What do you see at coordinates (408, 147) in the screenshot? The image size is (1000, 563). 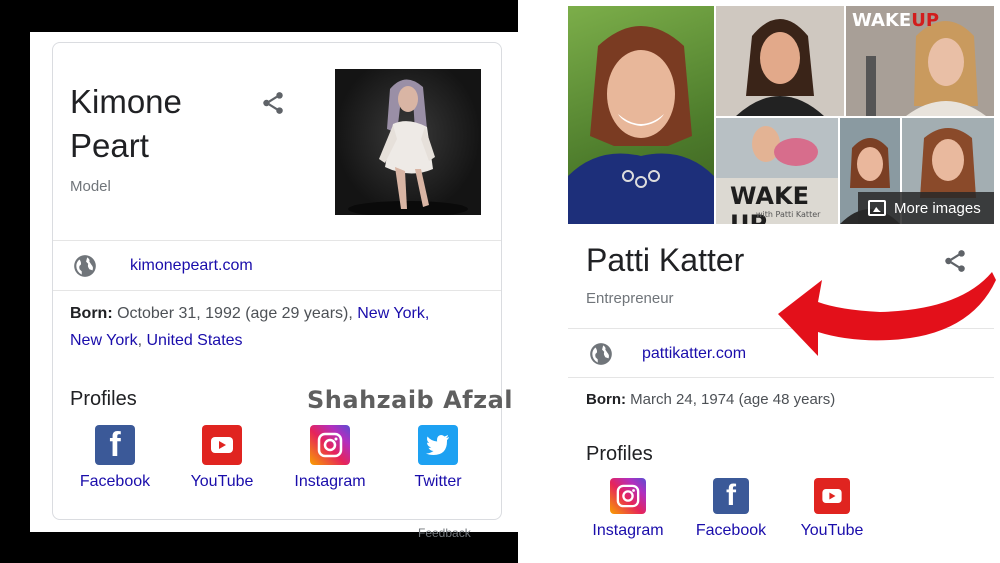 I see `person-photo-icon` at bounding box center [408, 147].